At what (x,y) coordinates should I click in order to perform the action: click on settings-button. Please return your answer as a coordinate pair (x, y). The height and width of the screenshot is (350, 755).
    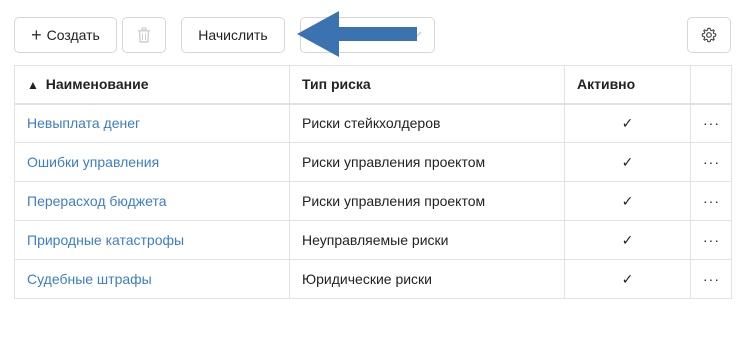
    Looking at the image, I should click on (709, 35).